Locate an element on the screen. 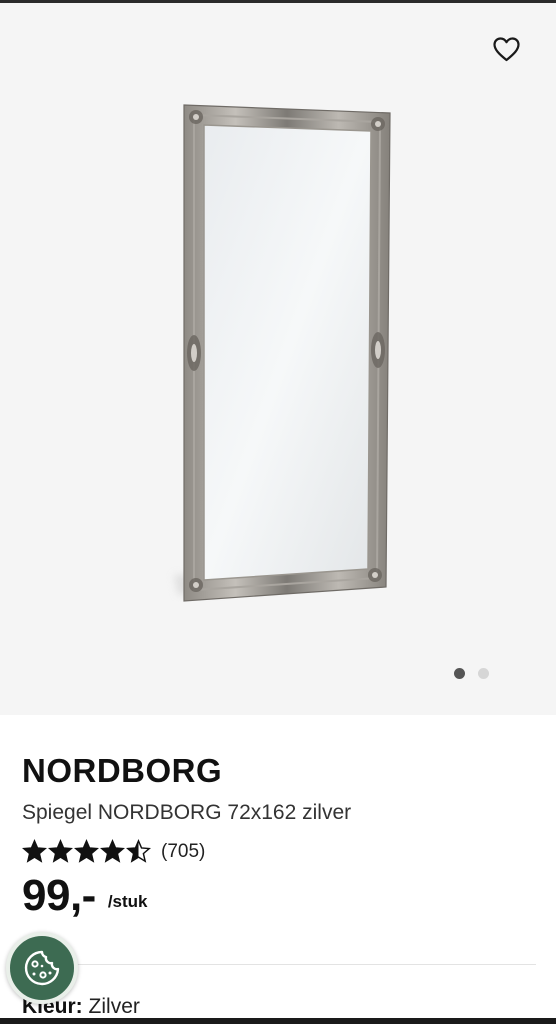 This screenshot has width=556, height=1024. price-row: 99,- /stuk is located at coordinates (85, 895).